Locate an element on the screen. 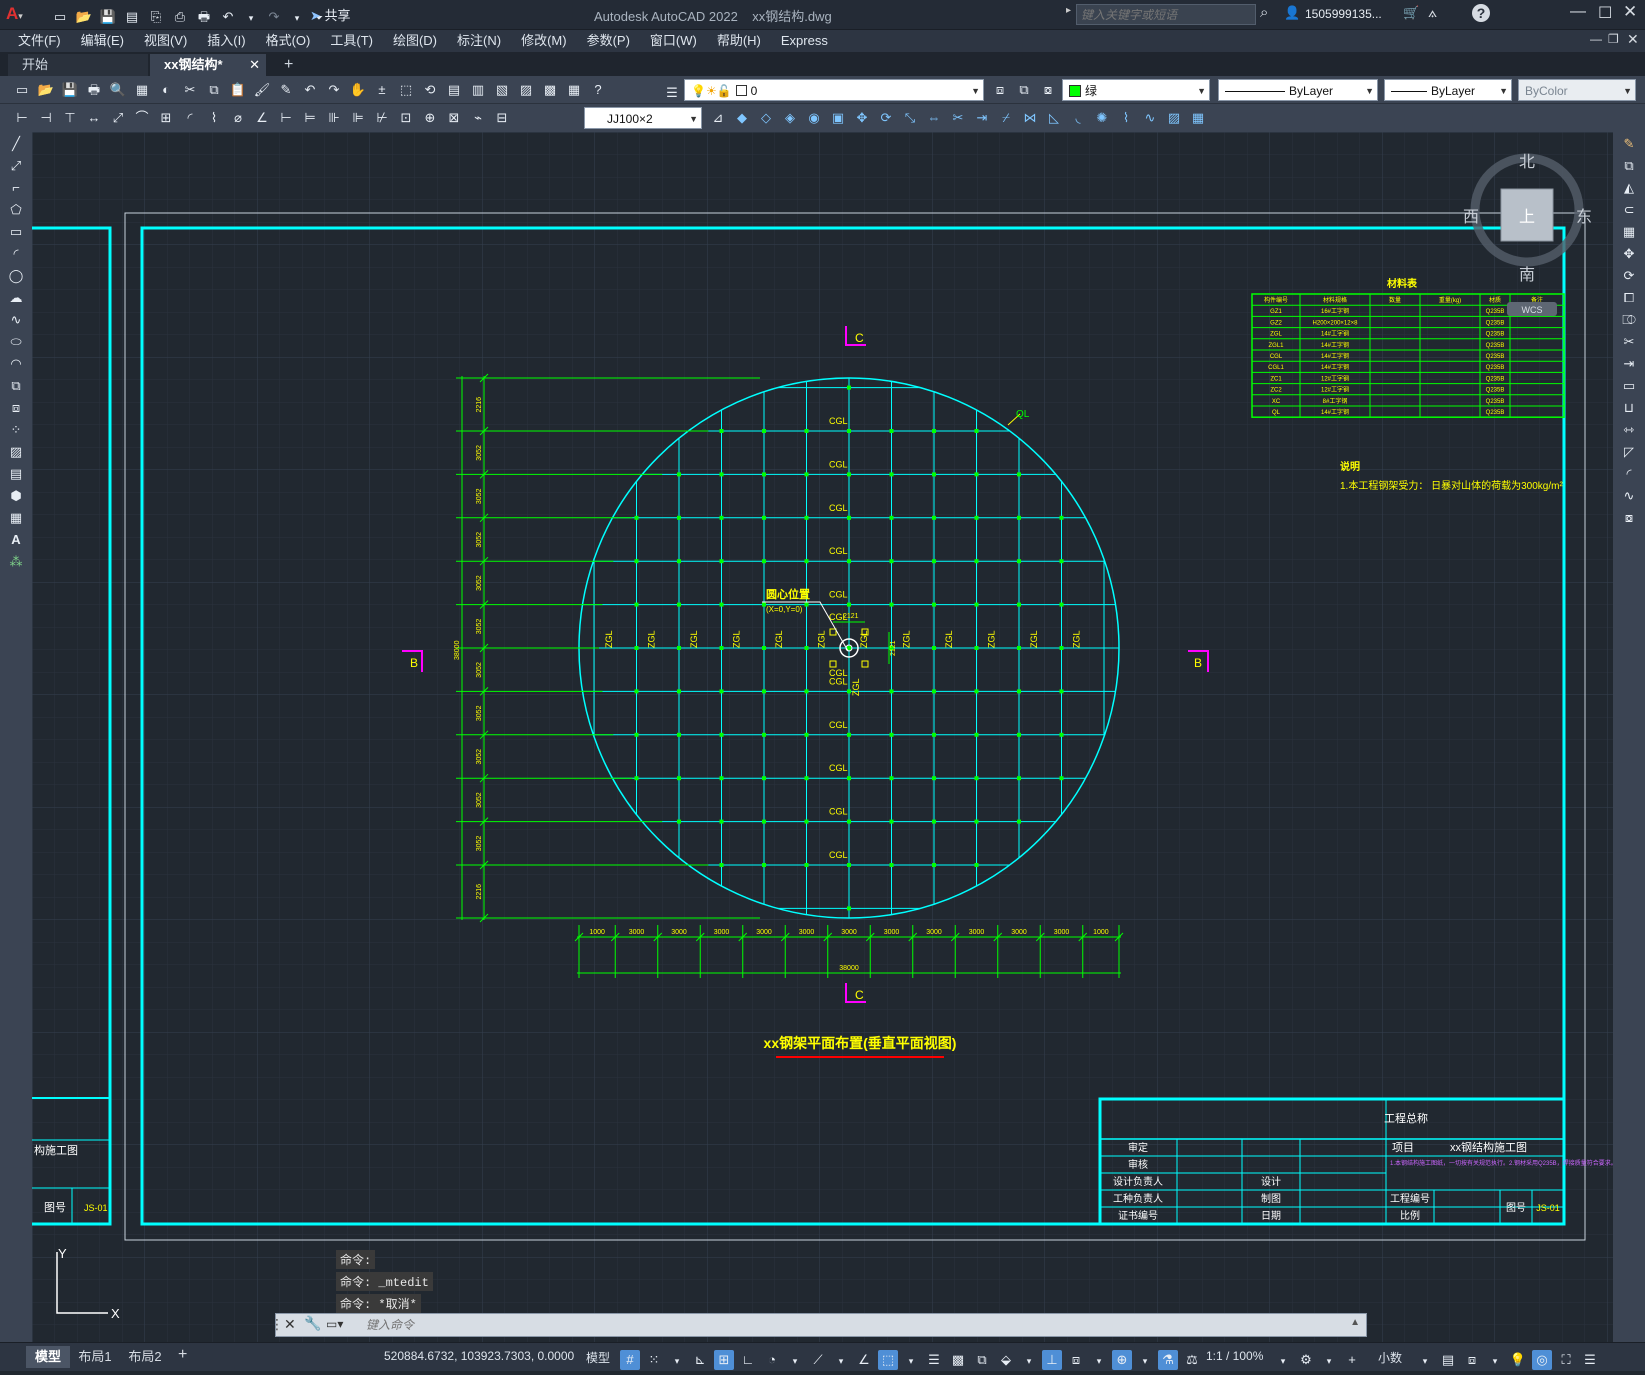 Image resolution: width=1645 pixels, height=1375 pixels. command-close-icon: ✕ is located at coordinates (290, 1324).